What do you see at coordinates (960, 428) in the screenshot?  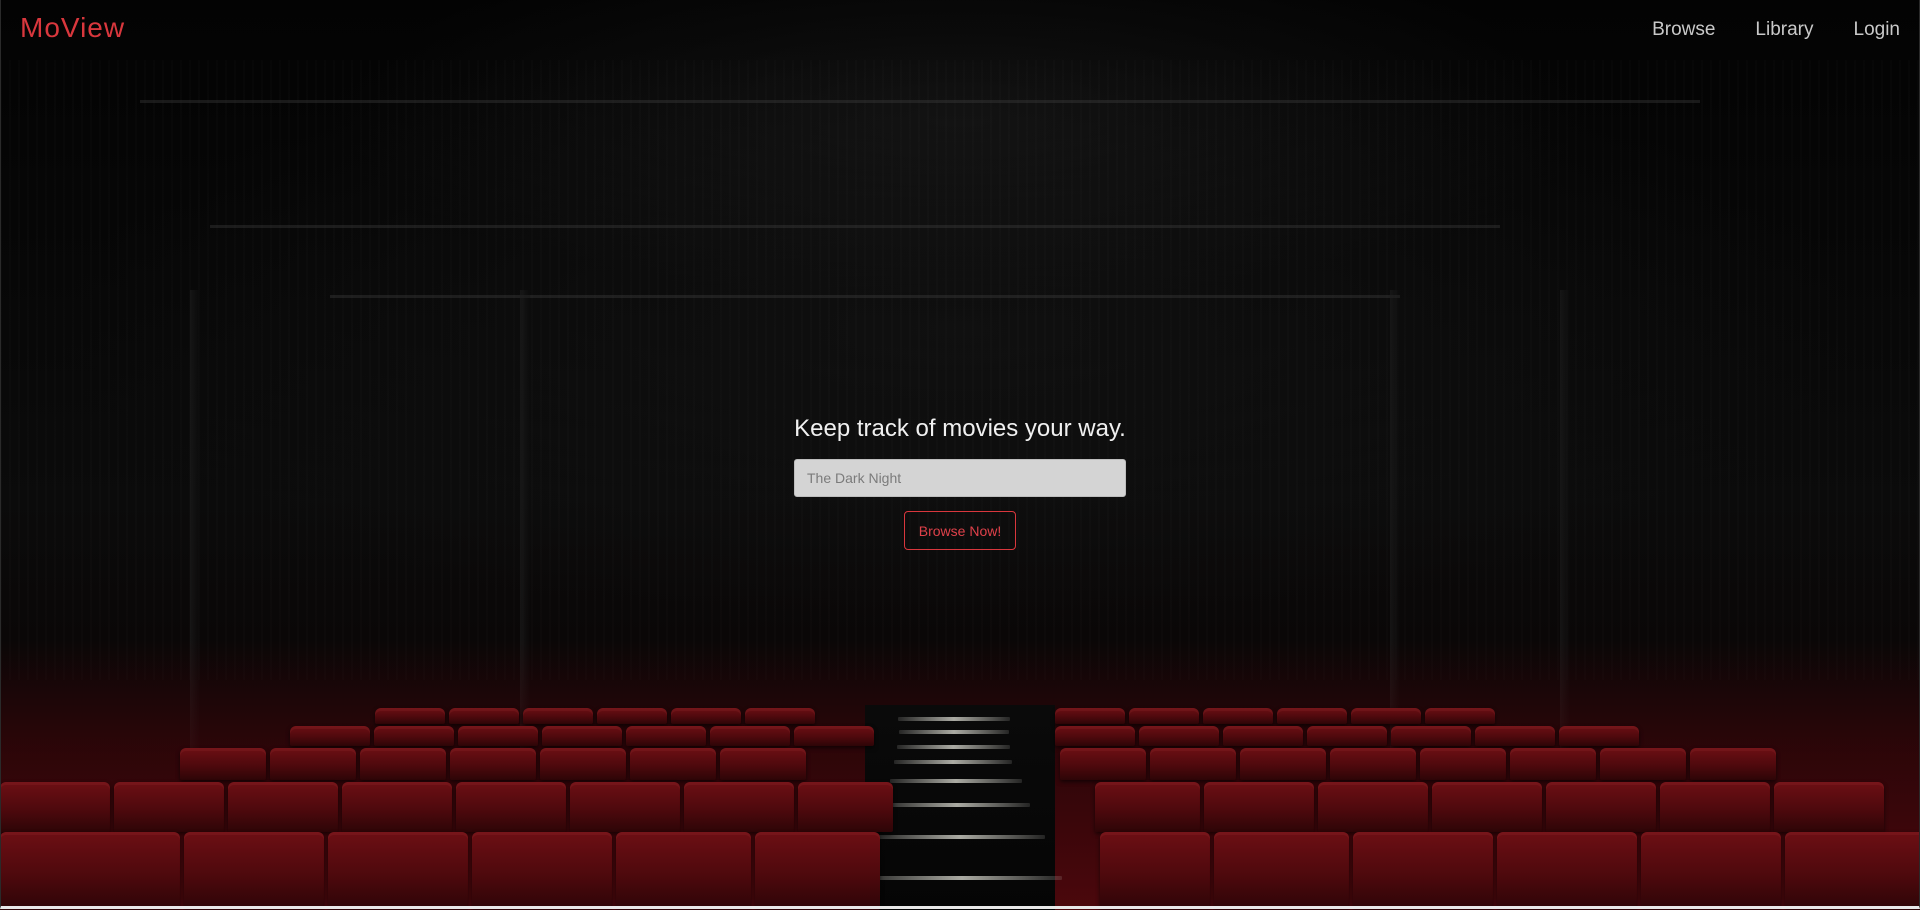 I see `hero-title: Keep track of movies your way.` at bounding box center [960, 428].